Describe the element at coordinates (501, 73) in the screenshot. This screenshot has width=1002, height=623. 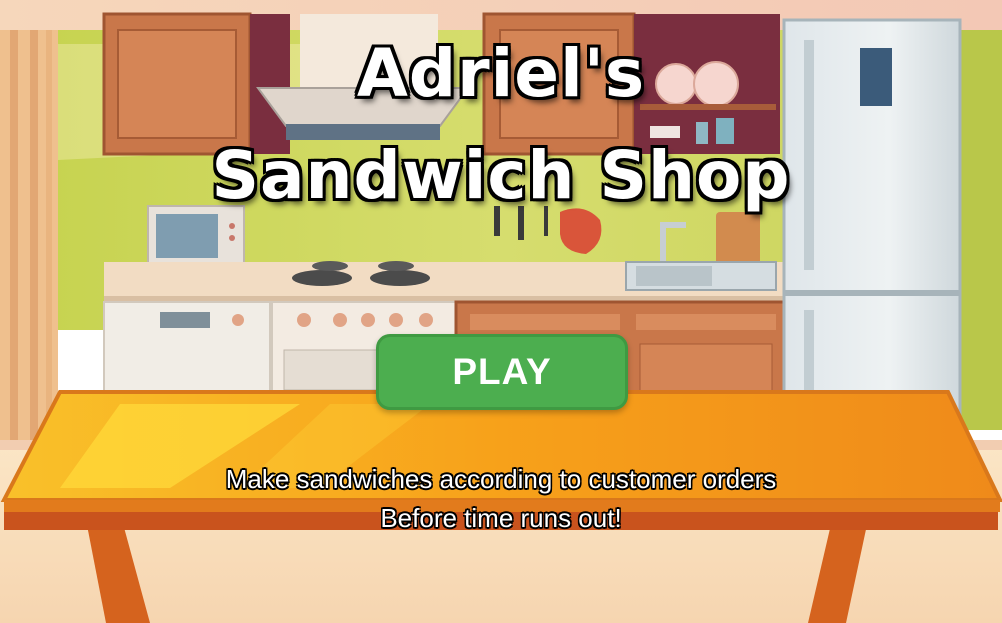
I see `game-title-line1: Adriel's` at that location.